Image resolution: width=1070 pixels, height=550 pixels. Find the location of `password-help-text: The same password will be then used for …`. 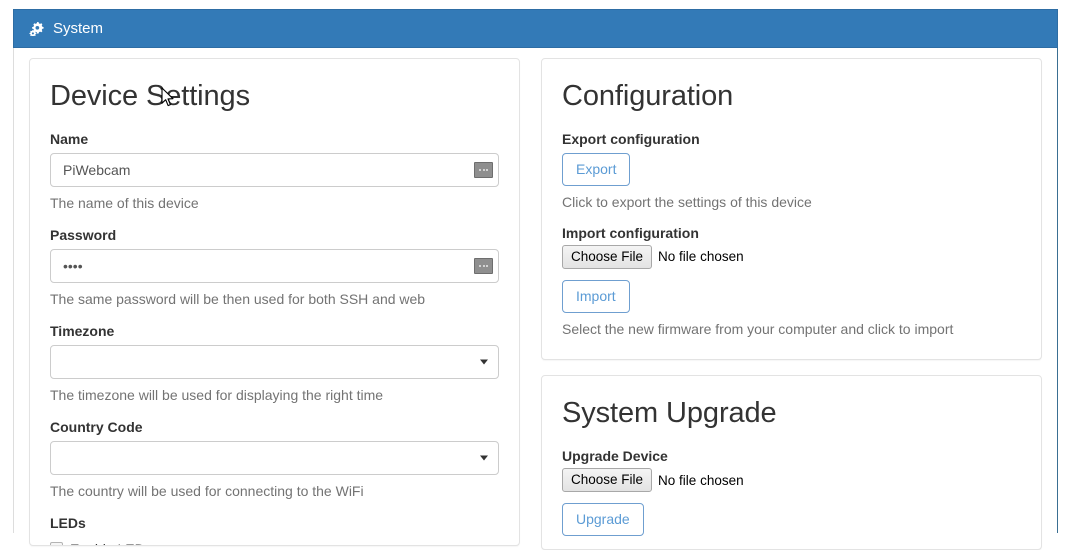

password-help-text: The same password will be then used for … is located at coordinates (238, 298).